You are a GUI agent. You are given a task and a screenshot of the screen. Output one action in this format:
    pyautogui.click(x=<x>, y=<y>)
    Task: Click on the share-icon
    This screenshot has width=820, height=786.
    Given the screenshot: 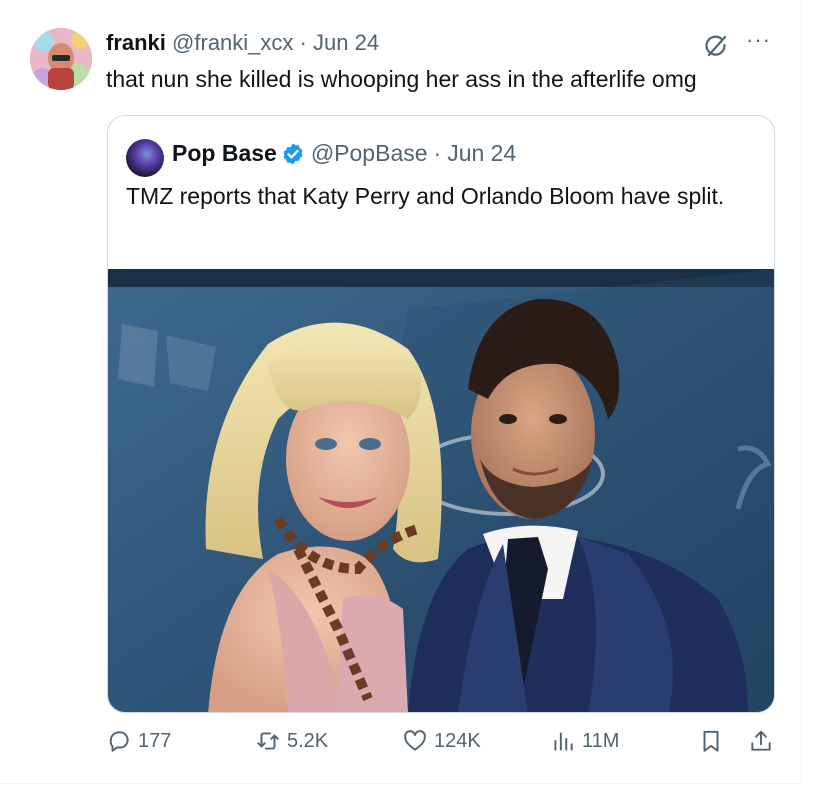 What is the action you would take?
    pyautogui.click(x=761, y=740)
    